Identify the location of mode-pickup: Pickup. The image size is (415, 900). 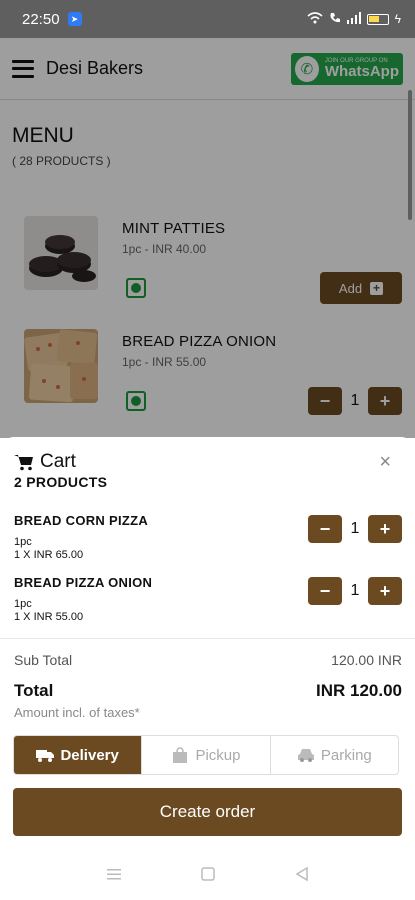
(206, 755).